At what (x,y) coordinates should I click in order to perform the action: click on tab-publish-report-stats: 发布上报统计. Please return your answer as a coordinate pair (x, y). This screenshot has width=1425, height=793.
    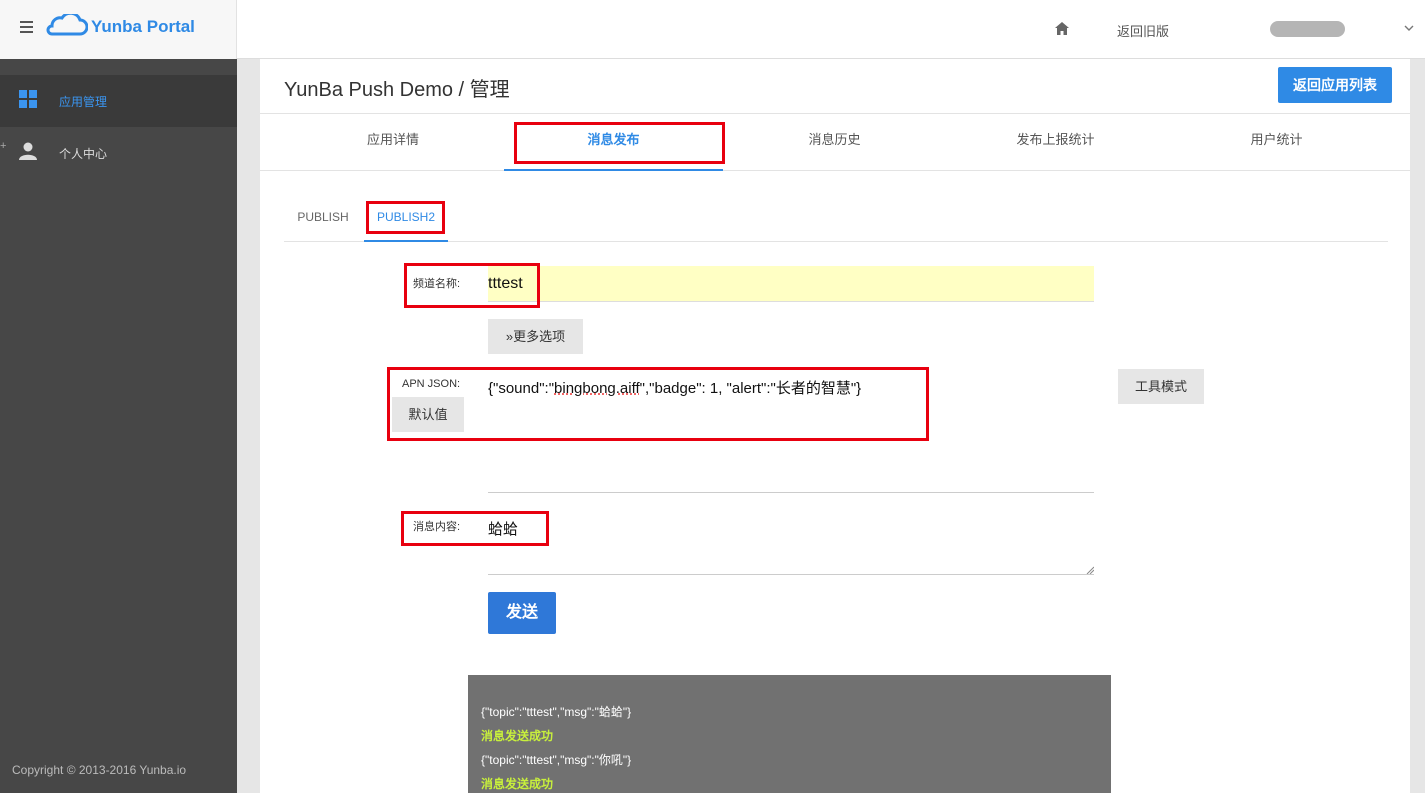
    Looking at the image, I should click on (1055, 142).